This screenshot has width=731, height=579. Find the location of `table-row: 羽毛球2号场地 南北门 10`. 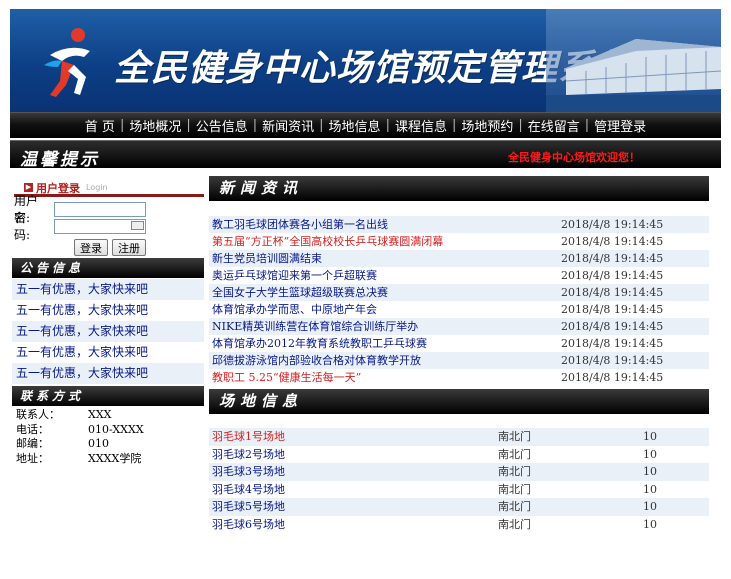

table-row: 羽毛球2号场地 南北门 10 is located at coordinates (459, 455).